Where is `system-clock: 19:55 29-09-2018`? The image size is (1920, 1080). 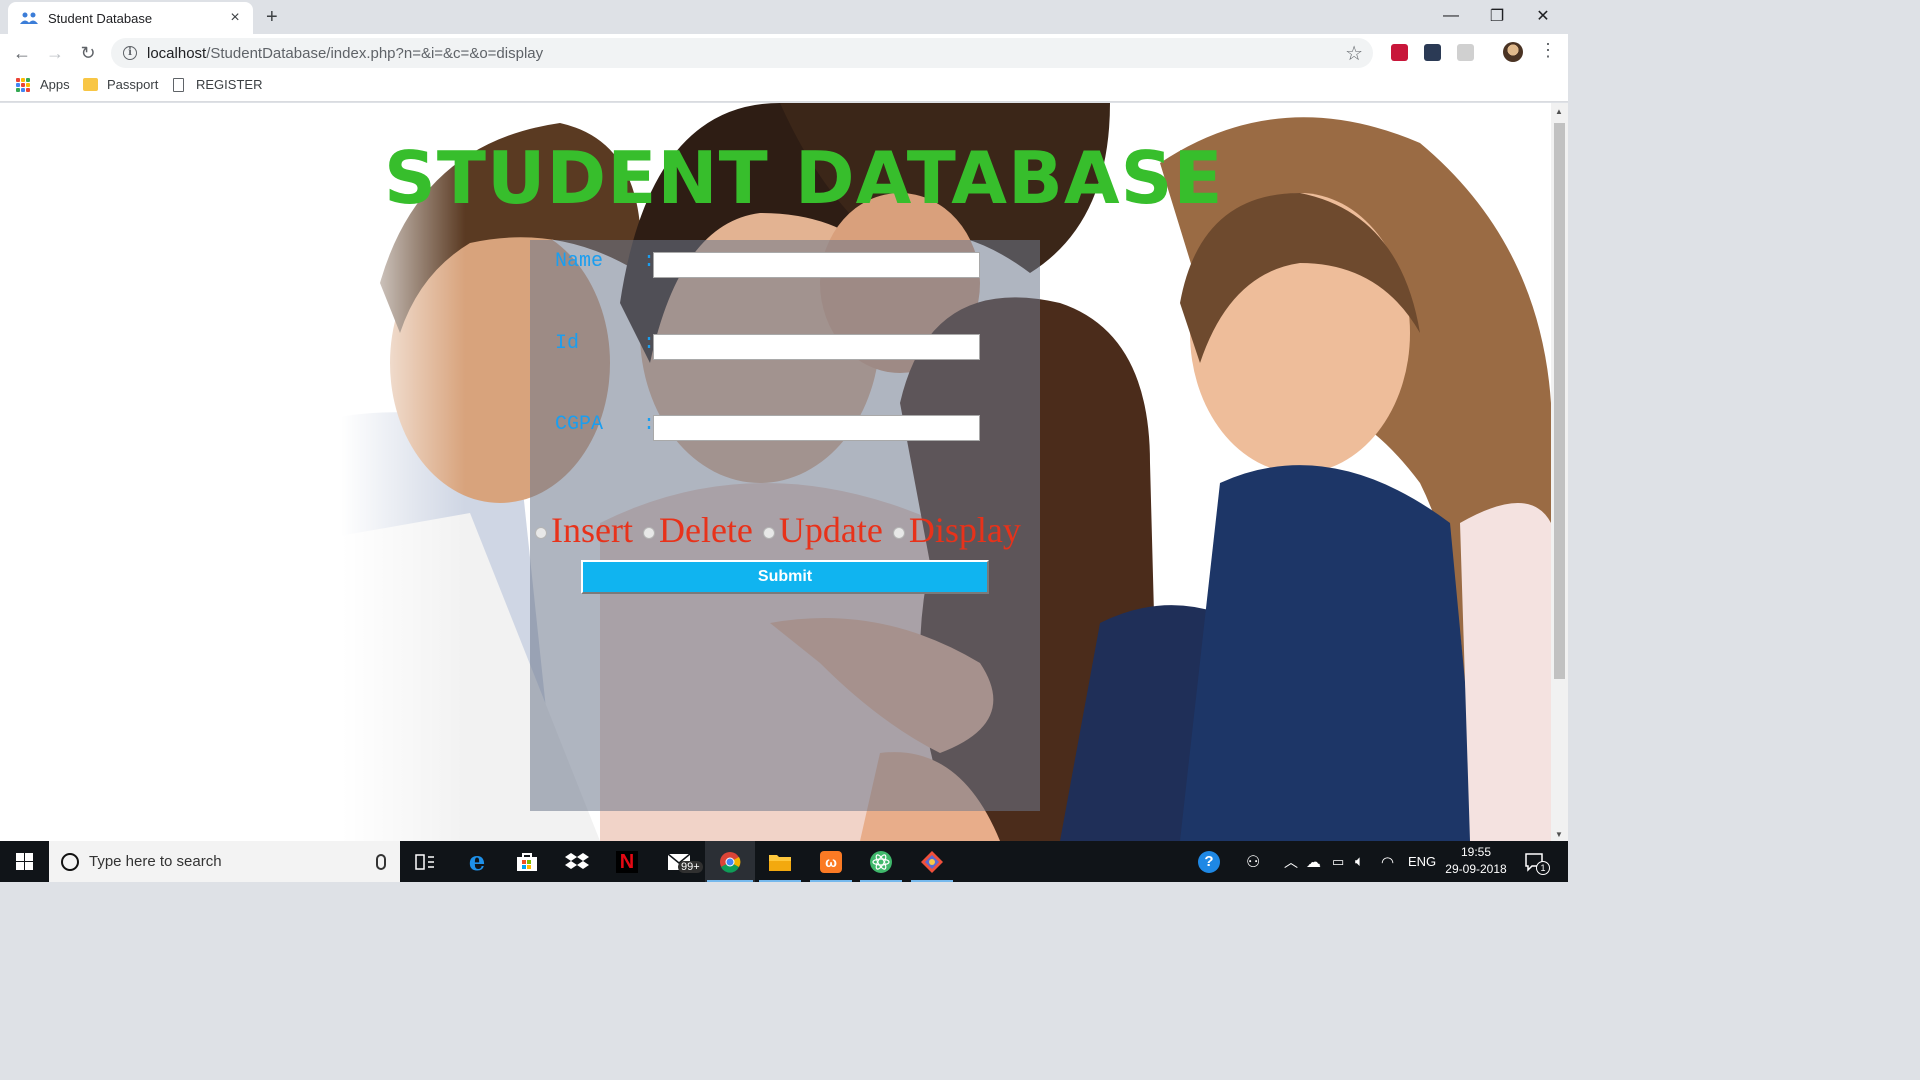
system-clock: 19:55 29-09-2018 is located at coordinates (1476, 861).